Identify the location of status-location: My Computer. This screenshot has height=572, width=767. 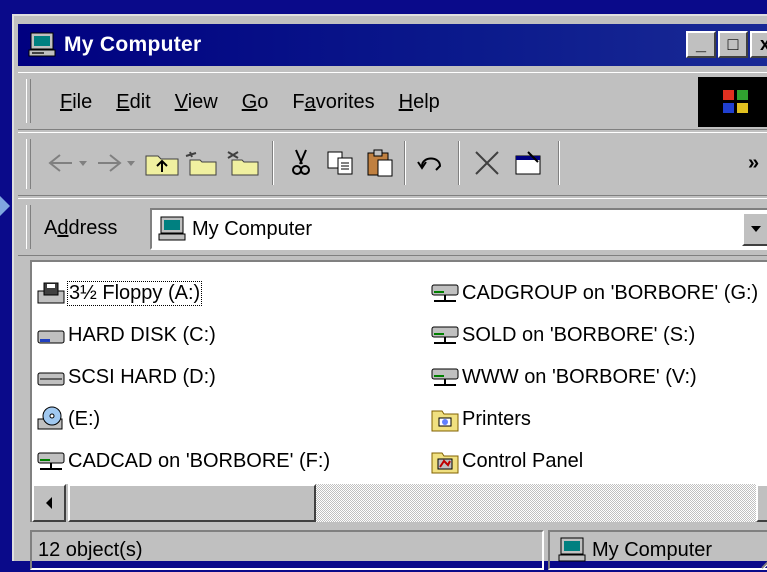
(657, 550).